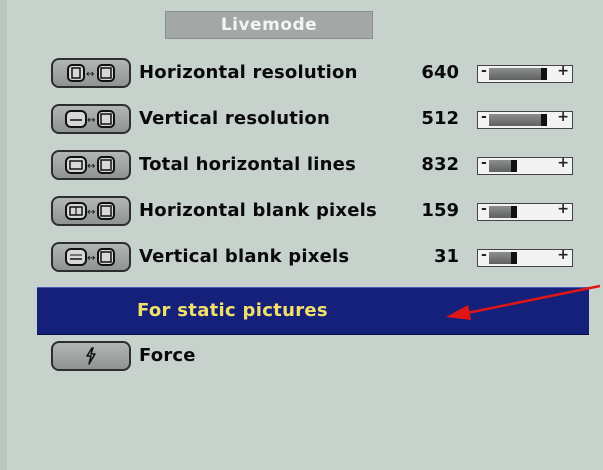 The width and height of the screenshot is (603, 470). What do you see at coordinates (232, 310) in the screenshot?
I see `static-pictures-label: For static pictures` at bounding box center [232, 310].